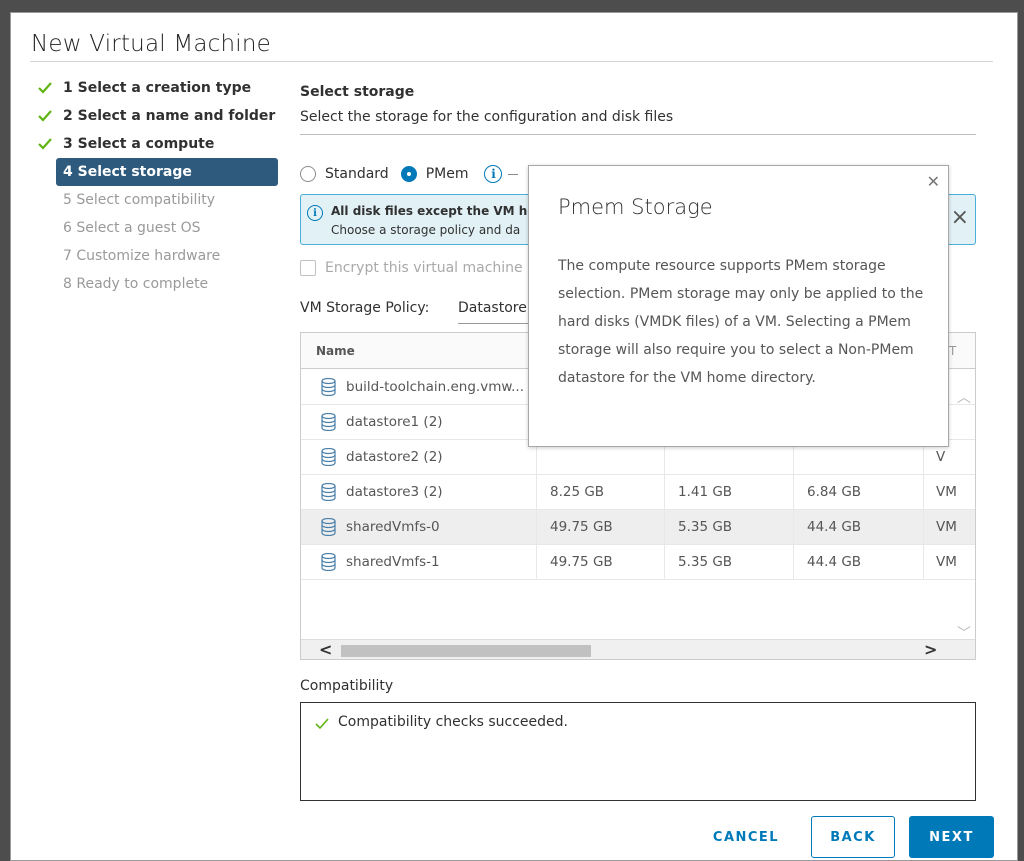 The height and width of the screenshot is (861, 1024). I want to click on scroll-left-icon: <, so click(325, 649).